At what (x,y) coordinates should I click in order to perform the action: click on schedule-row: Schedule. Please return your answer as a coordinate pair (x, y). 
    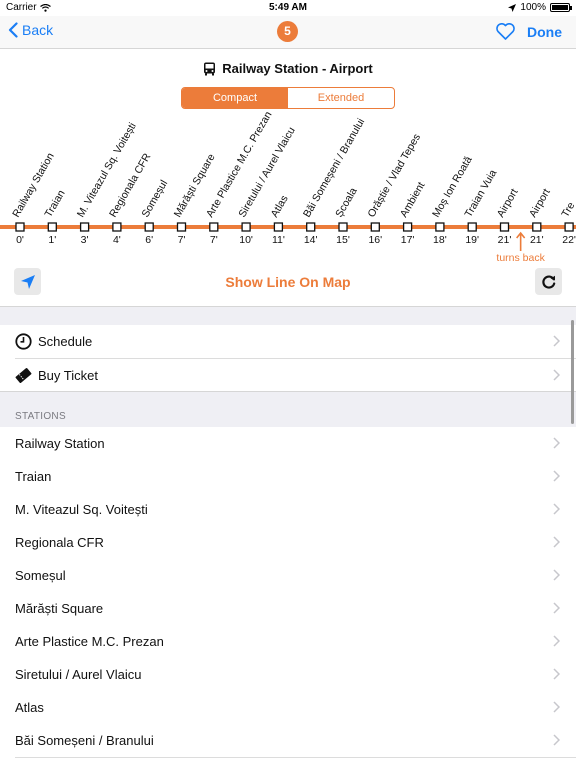
    Looking at the image, I should click on (288, 341).